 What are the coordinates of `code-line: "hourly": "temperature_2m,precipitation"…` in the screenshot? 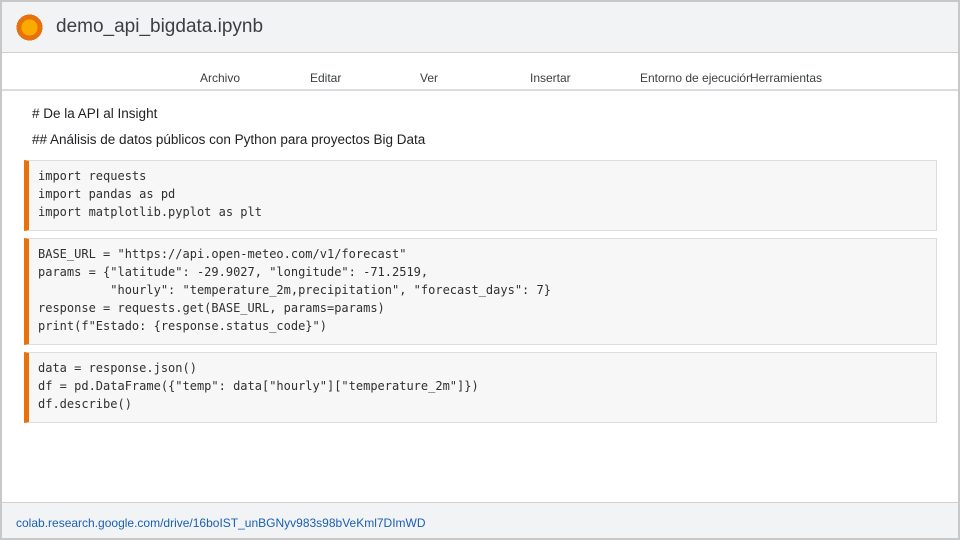 It's located at (294, 290).